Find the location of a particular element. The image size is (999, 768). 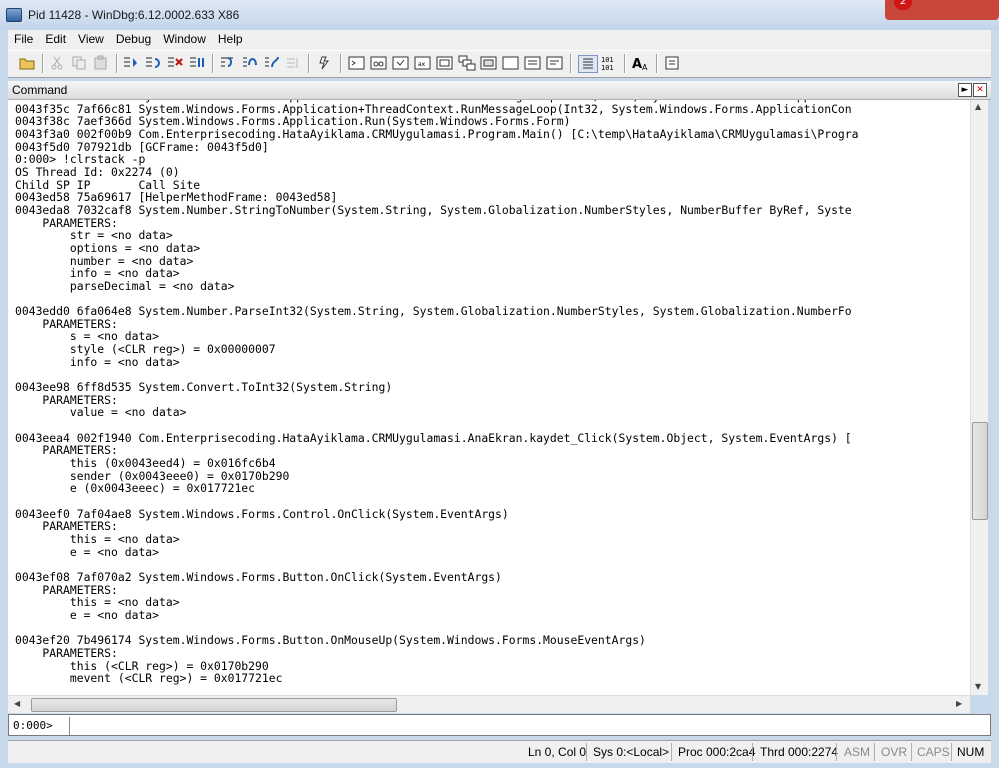

stop-debugging-icon is located at coordinates (175, 63).